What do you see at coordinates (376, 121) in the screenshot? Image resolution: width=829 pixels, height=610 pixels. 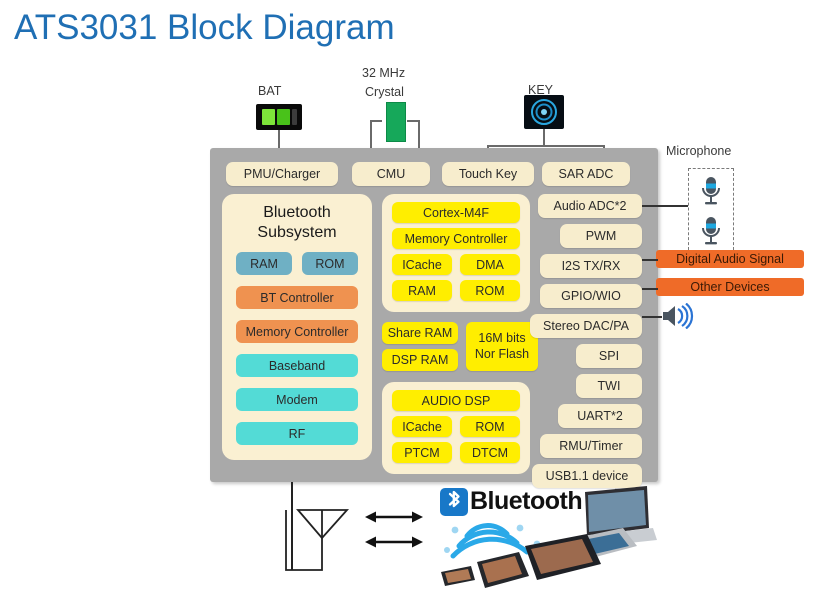 I see `crystal-lead-left-top` at bounding box center [376, 121].